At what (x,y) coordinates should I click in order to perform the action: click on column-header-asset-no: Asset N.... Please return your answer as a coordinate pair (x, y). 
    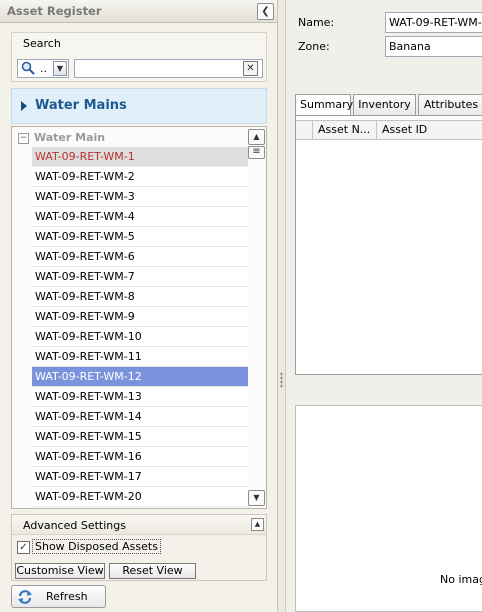
    Looking at the image, I should click on (345, 130).